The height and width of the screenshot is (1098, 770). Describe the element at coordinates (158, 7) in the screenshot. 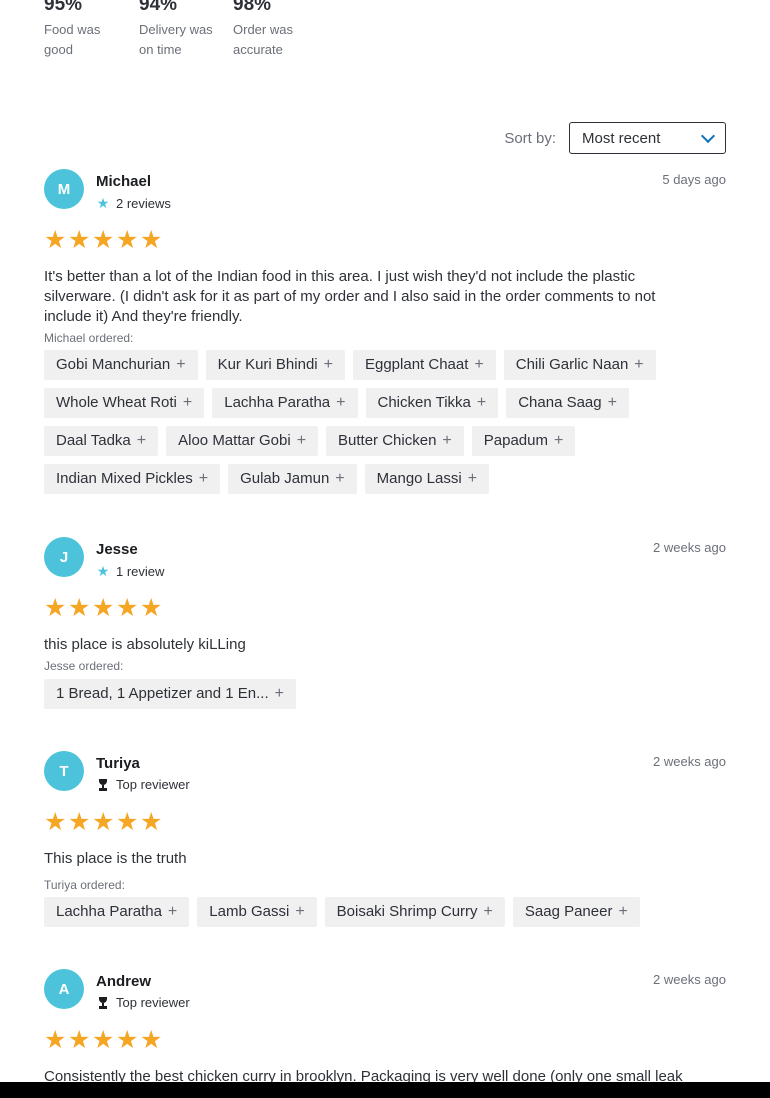

I see `rating-percent: 94%` at that location.